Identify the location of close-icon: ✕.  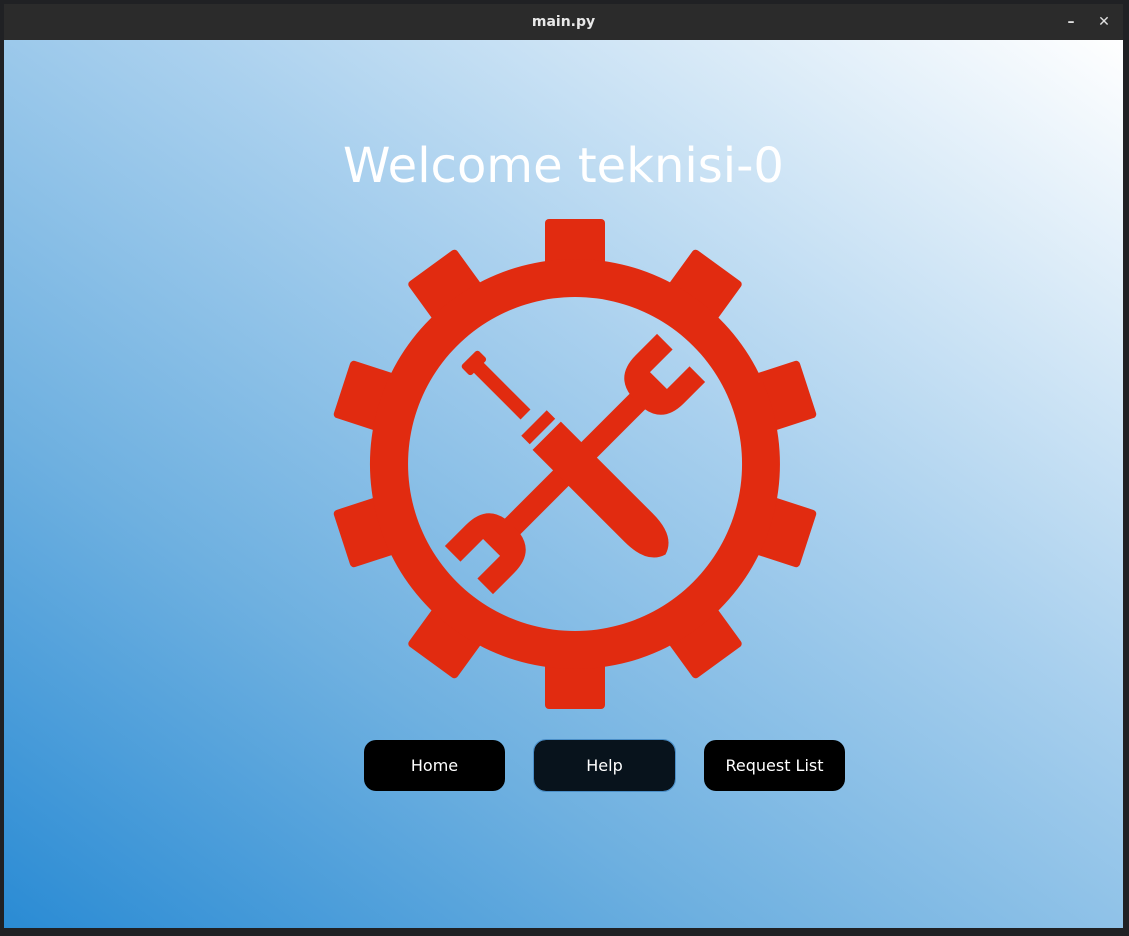
(1104, 22).